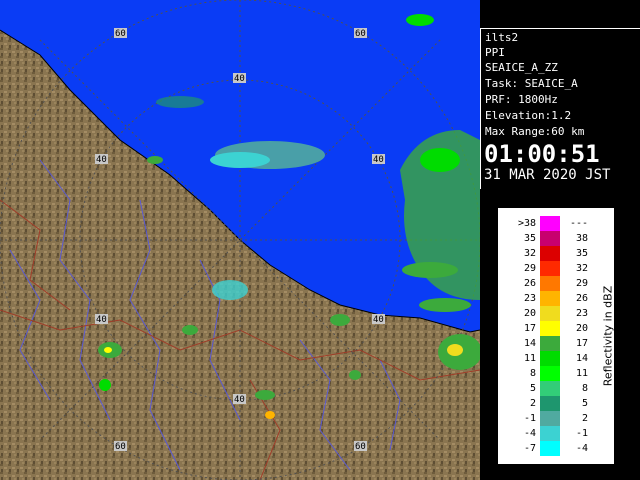 The width and height of the screenshot is (640, 480). Describe the element at coordinates (581, 358) in the screenshot. I see `legend-high-value: 14` at that location.